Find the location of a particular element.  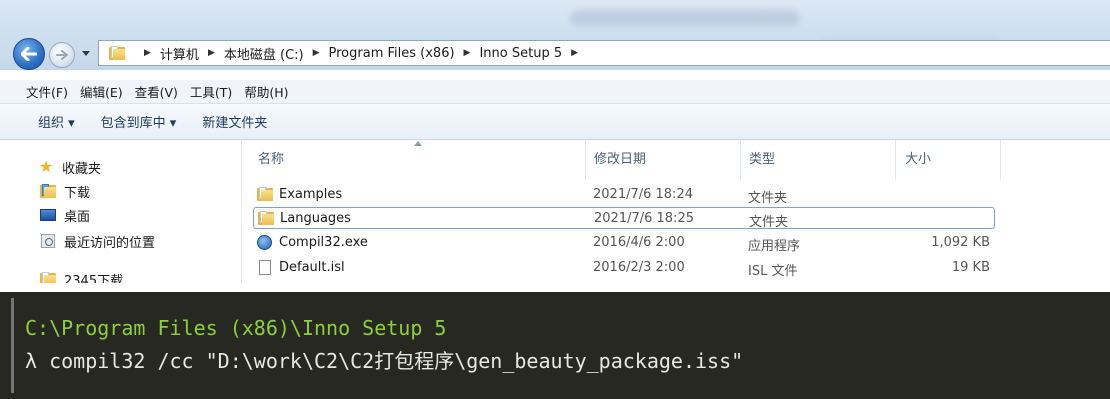

arrow-left-icon is located at coordinates (29, 54).